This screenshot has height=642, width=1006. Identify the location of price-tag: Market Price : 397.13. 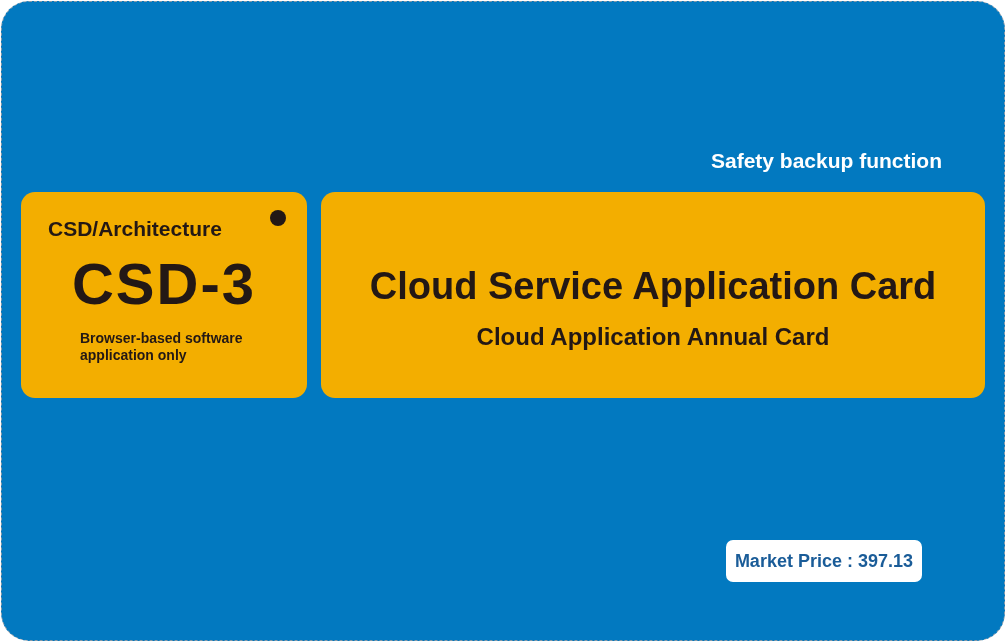
(823, 561).